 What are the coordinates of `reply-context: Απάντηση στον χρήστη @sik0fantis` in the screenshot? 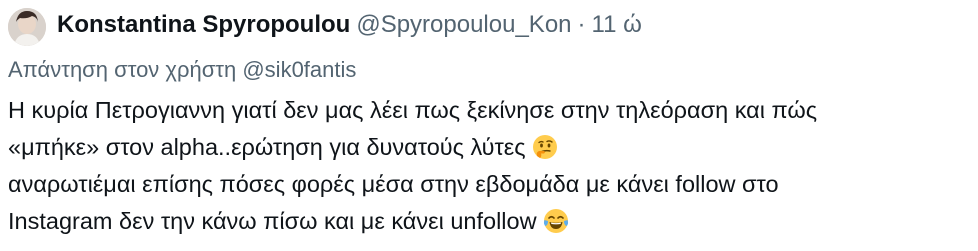 It's located at (182, 70).